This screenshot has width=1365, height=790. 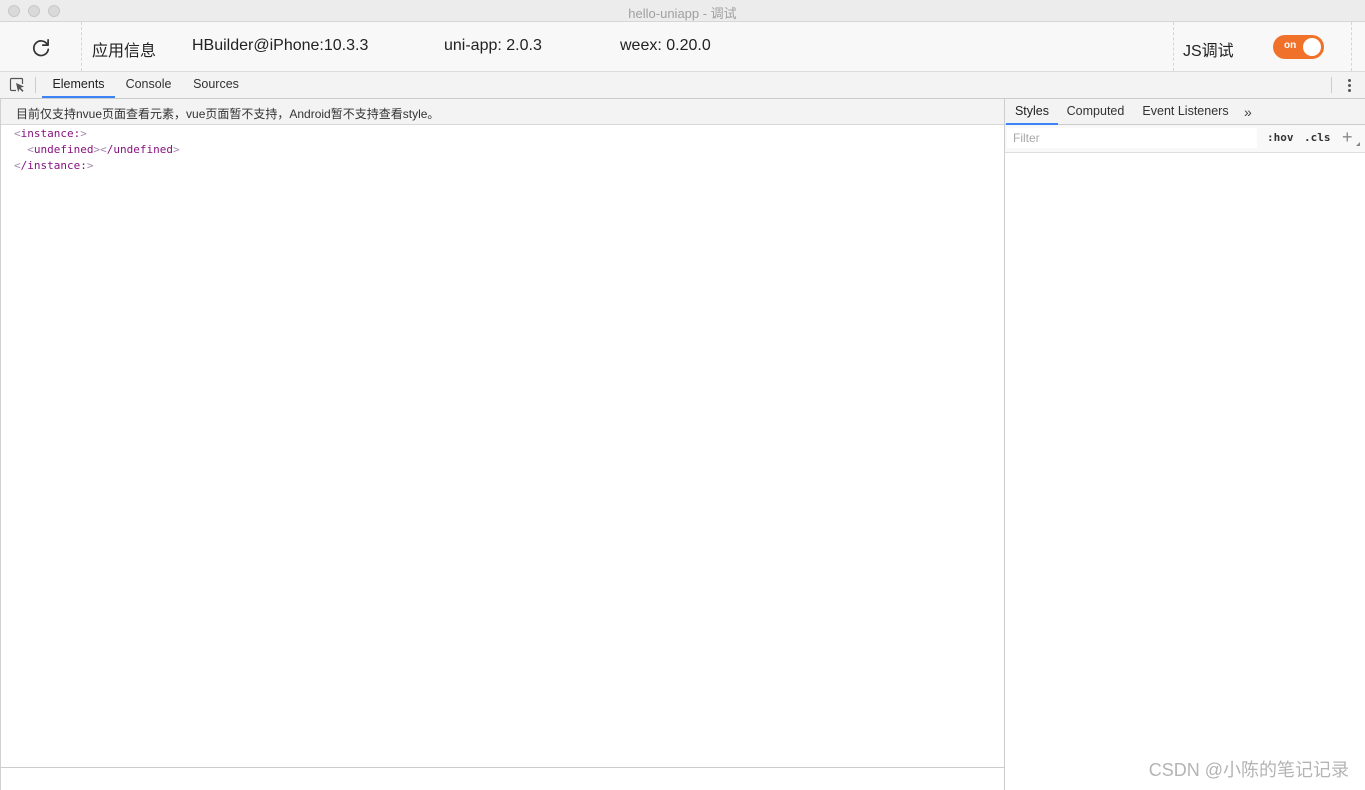 I want to click on uni-app-version: uni-app: 2.0.3, so click(x=493, y=45).